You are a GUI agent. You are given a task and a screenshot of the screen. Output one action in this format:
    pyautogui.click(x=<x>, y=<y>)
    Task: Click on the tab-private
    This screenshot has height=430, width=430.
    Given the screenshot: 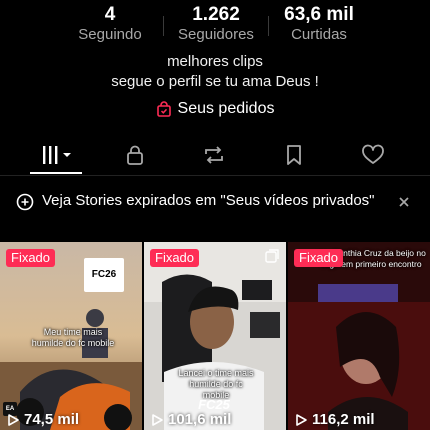 What is the action you would take?
    pyautogui.click(x=135, y=155)
    